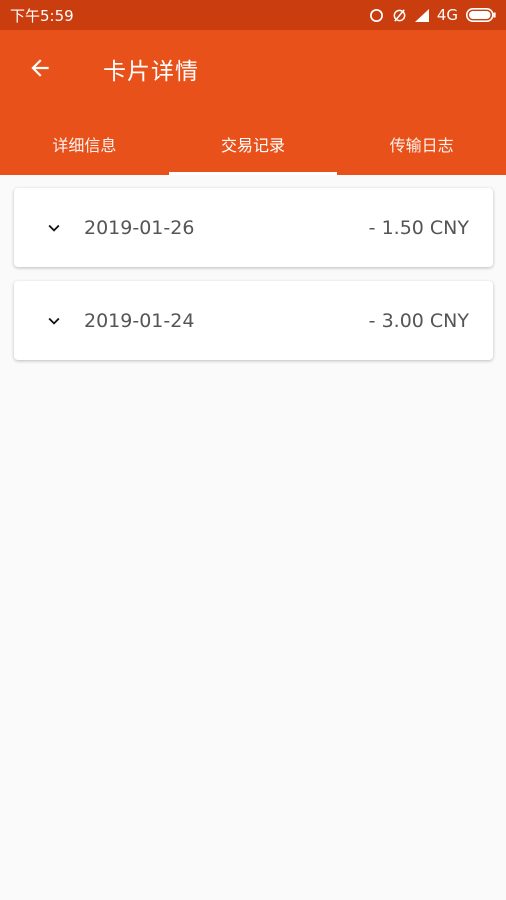 The width and height of the screenshot is (506, 900). What do you see at coordinates (253, 227) in the screenshot?
I see `transaction-item: 2019-01-26 - 1.50 CNY` at bounding box center [253, 227].